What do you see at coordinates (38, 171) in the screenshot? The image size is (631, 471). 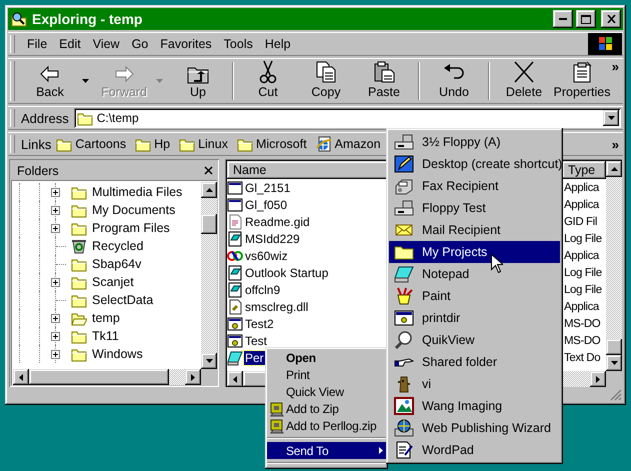 I see `pane-title: Folders` at bounding box center [38, 171].